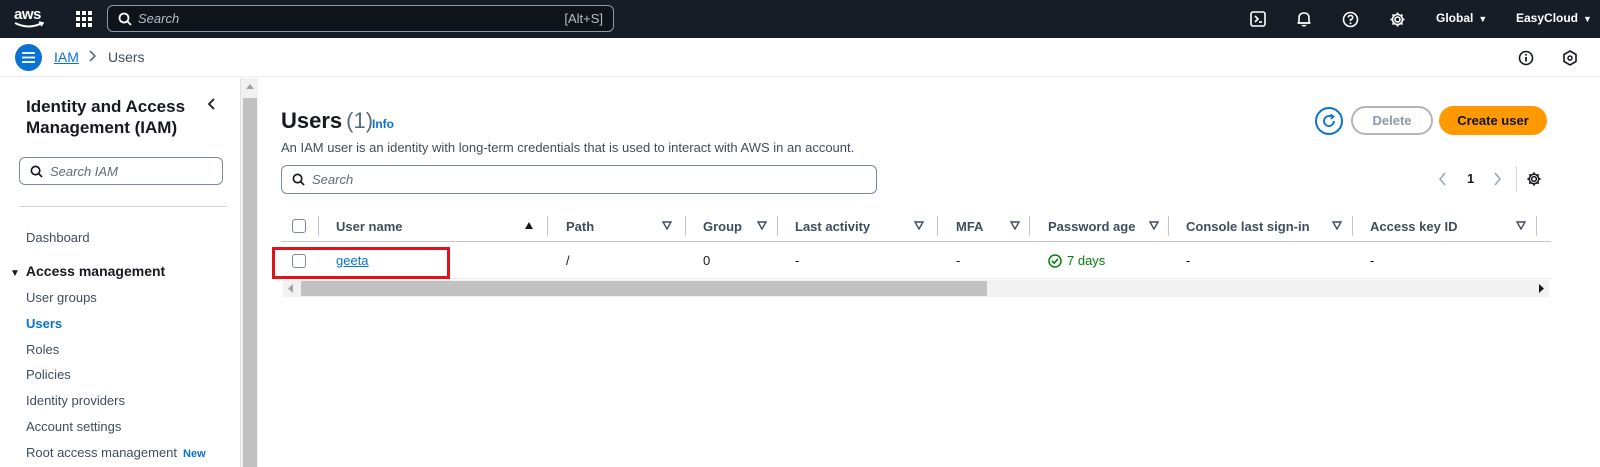 Image resolution: width=1600 pixels, height=467 pixels. What do you see at coordinates (833, 226) in the screenshot?
I see `column-label: Last activity` at bounding box center [833, 226].